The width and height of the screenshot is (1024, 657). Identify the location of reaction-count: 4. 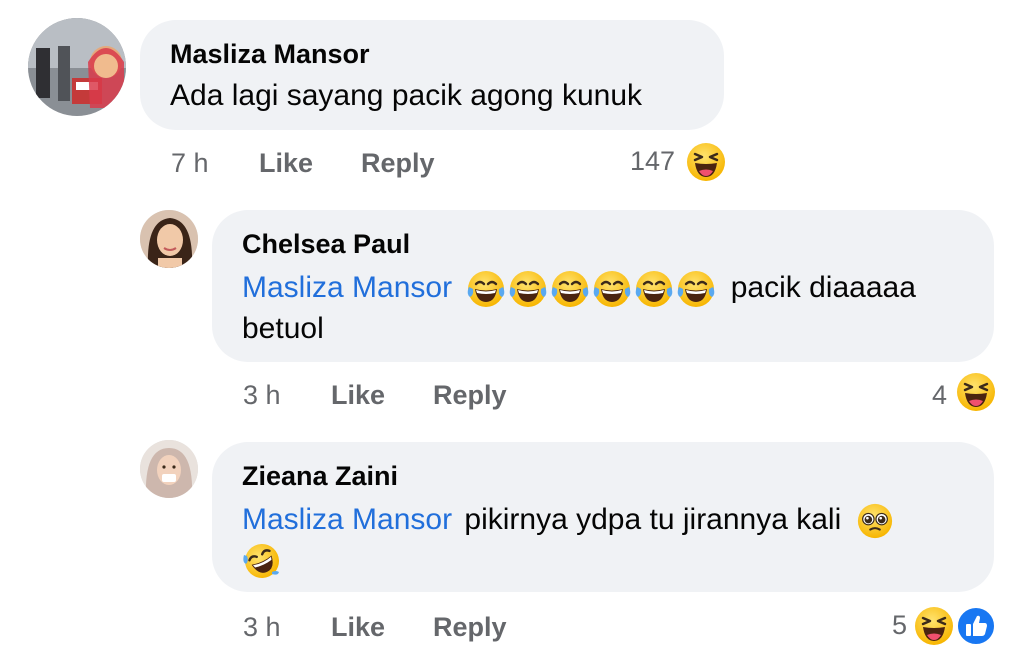
(939, 395).